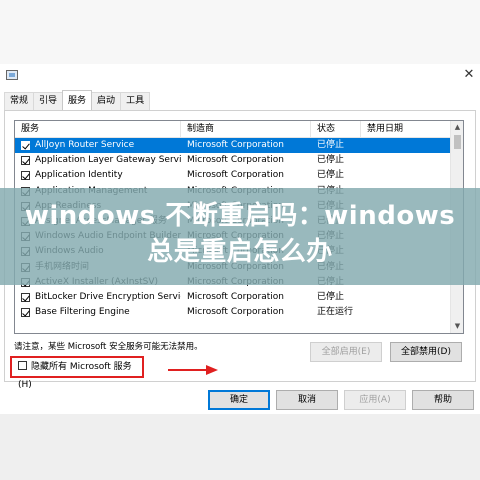 The height and width of the screenshot is (480, 480). Describe the element at coordinates (240, 447) in the screenshot. I see `background-bottom` at that location.